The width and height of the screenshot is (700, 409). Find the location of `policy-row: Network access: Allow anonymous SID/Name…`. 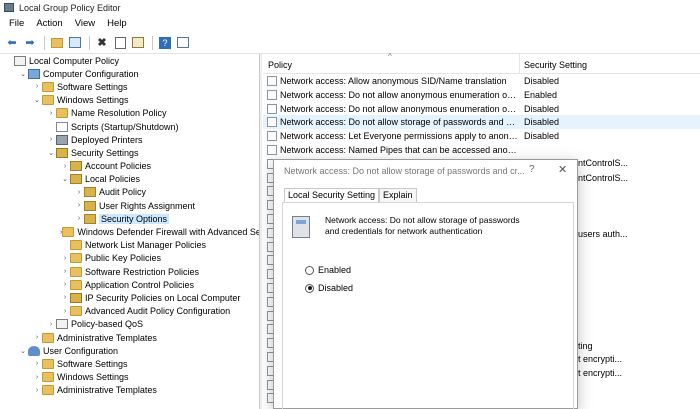

policy-row: Network access: Allow anonymous SID/Name… is located at coordinates (481, 81).